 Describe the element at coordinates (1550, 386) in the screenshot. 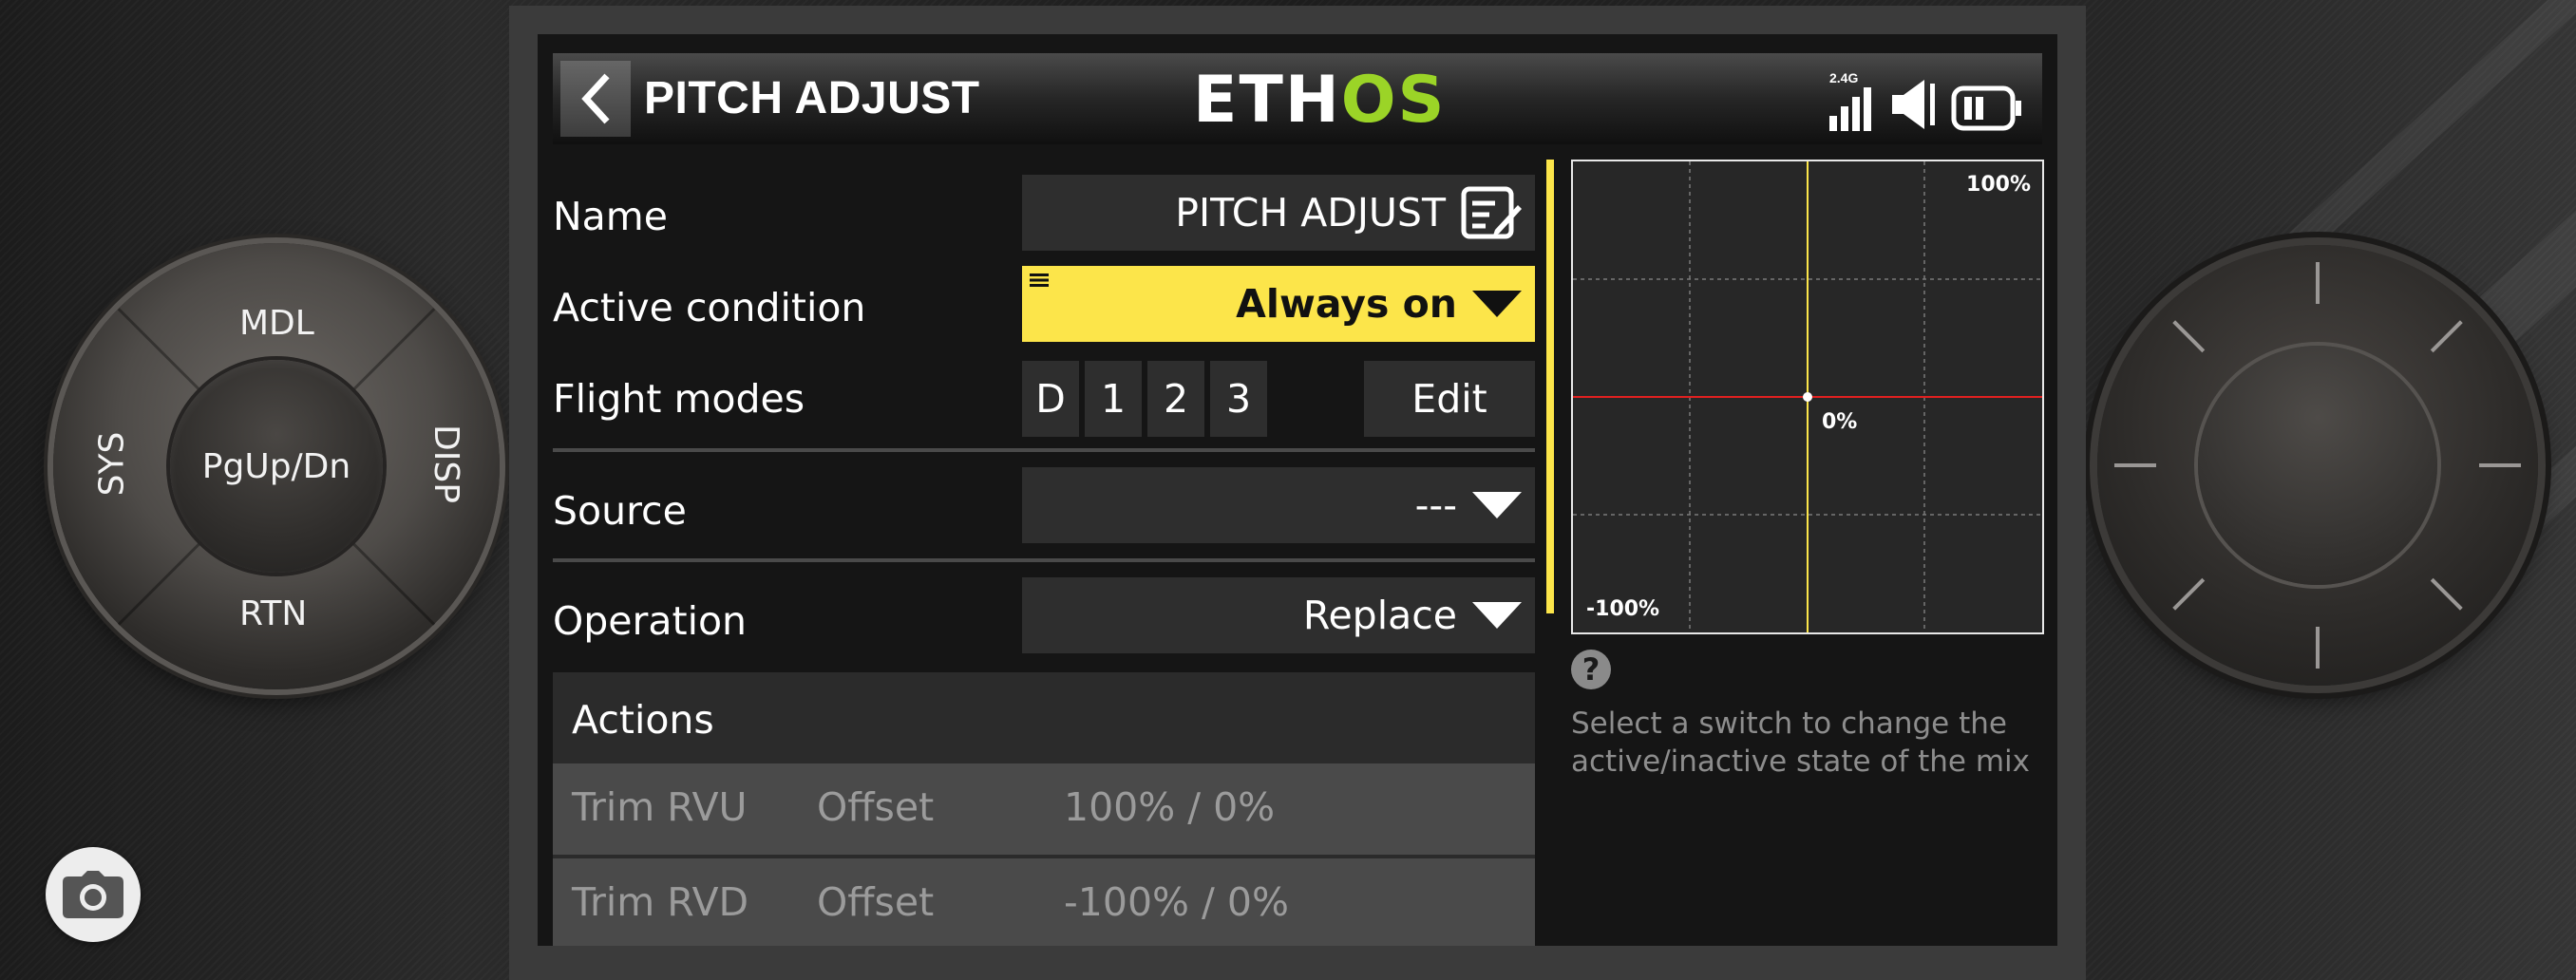

I see `scrollbar` at that location.